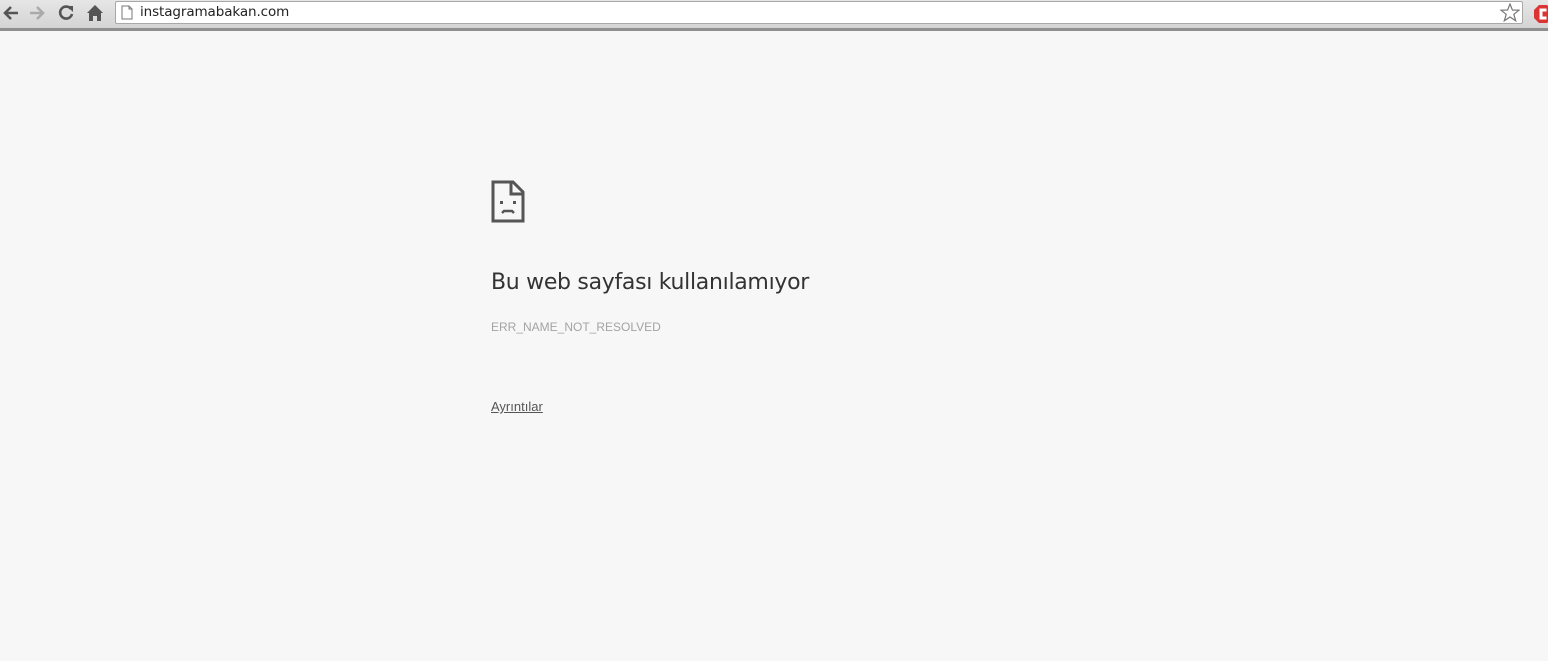 The width and height of the screenshot is (1548, 661). I want to click on back-arrow-icon, so click(10, 13).